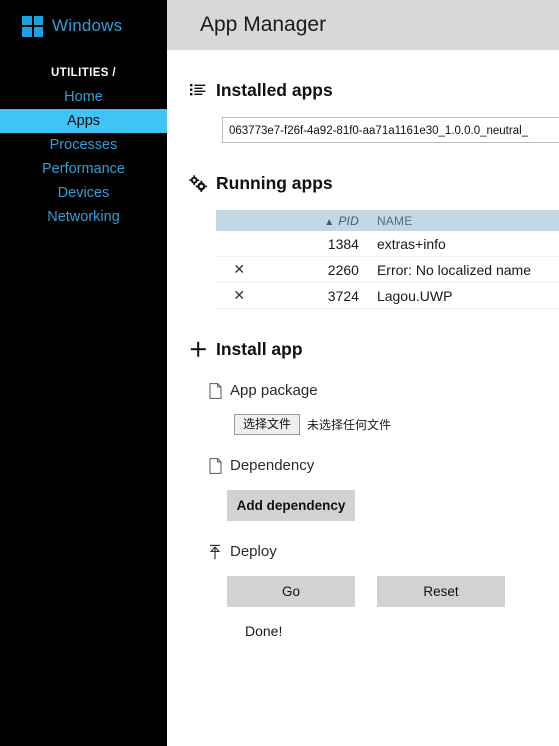  I want to click on cell-name: extras+info, so click(463, 244).